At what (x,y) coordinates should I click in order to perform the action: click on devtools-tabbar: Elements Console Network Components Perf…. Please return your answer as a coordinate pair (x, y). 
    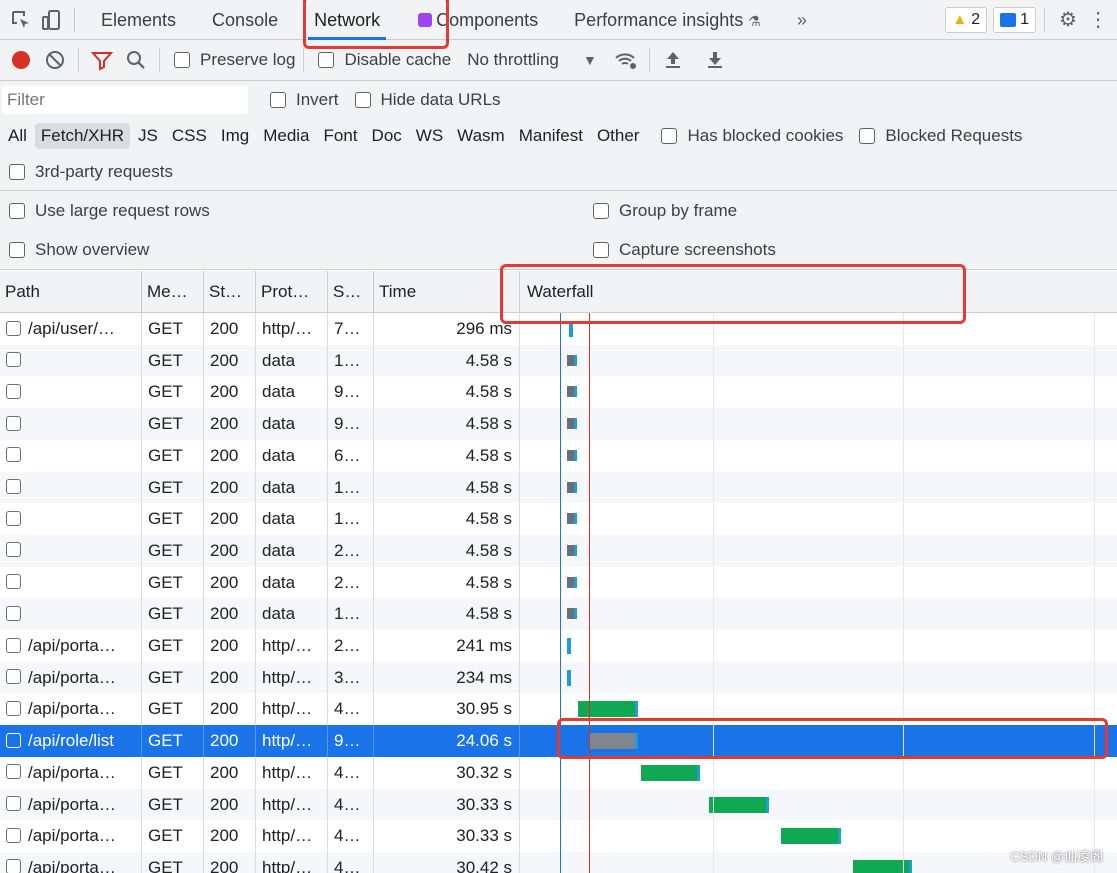
    Looking at the image, I should click on (558, 20).